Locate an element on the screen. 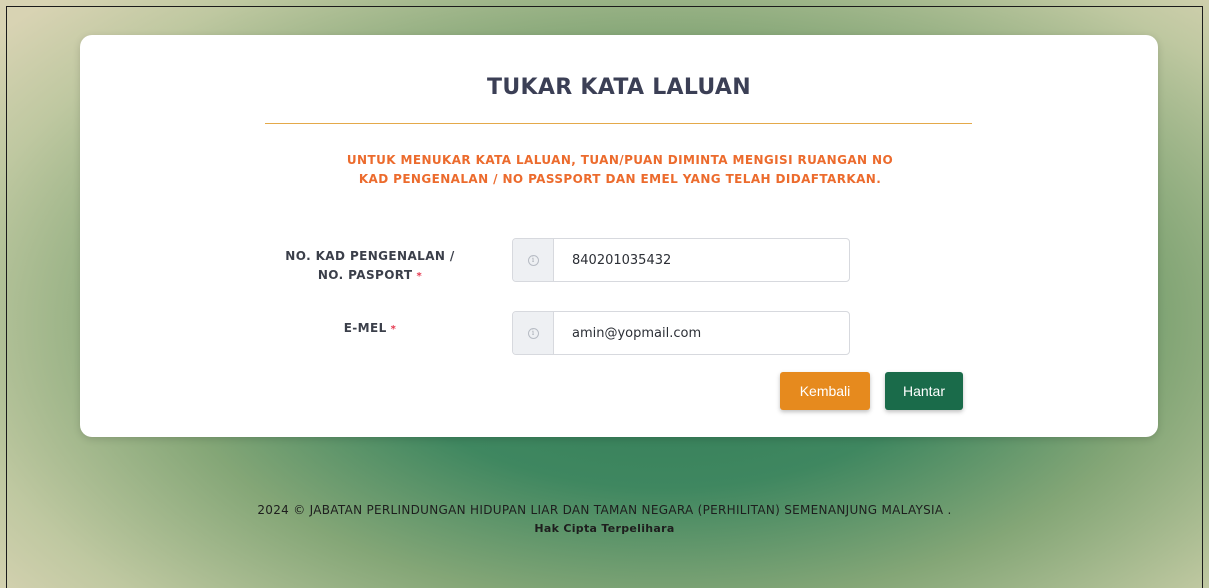 Image resolution: width=1209 pixels, height=588 pixels. ic-input-group: i is located at coordinates (681, 260).